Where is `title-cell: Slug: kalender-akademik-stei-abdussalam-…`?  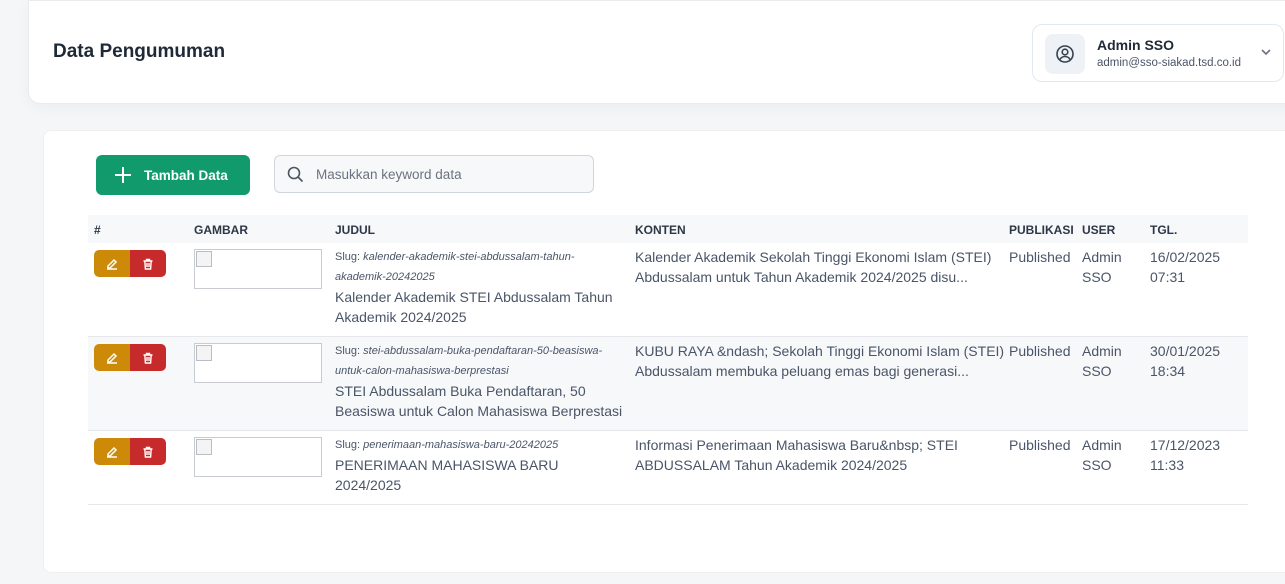
title-cell: Slug: kalender-akademik-stei-abdussalam-… is located at coordinates (480, 287).